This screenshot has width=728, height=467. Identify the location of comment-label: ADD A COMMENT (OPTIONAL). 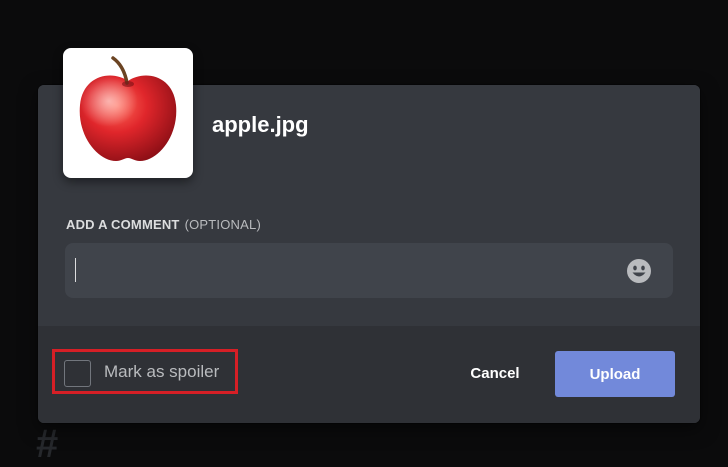
(163, 224).